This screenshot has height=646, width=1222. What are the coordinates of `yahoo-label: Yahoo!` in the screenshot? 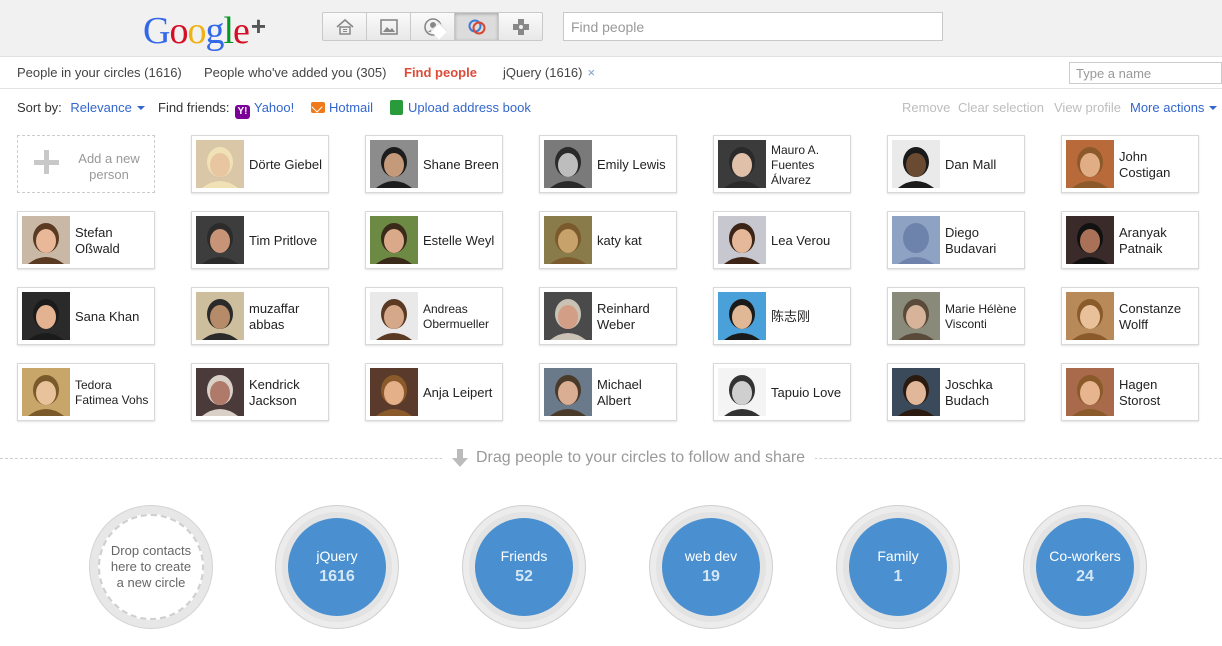 It's located at (274, 107).